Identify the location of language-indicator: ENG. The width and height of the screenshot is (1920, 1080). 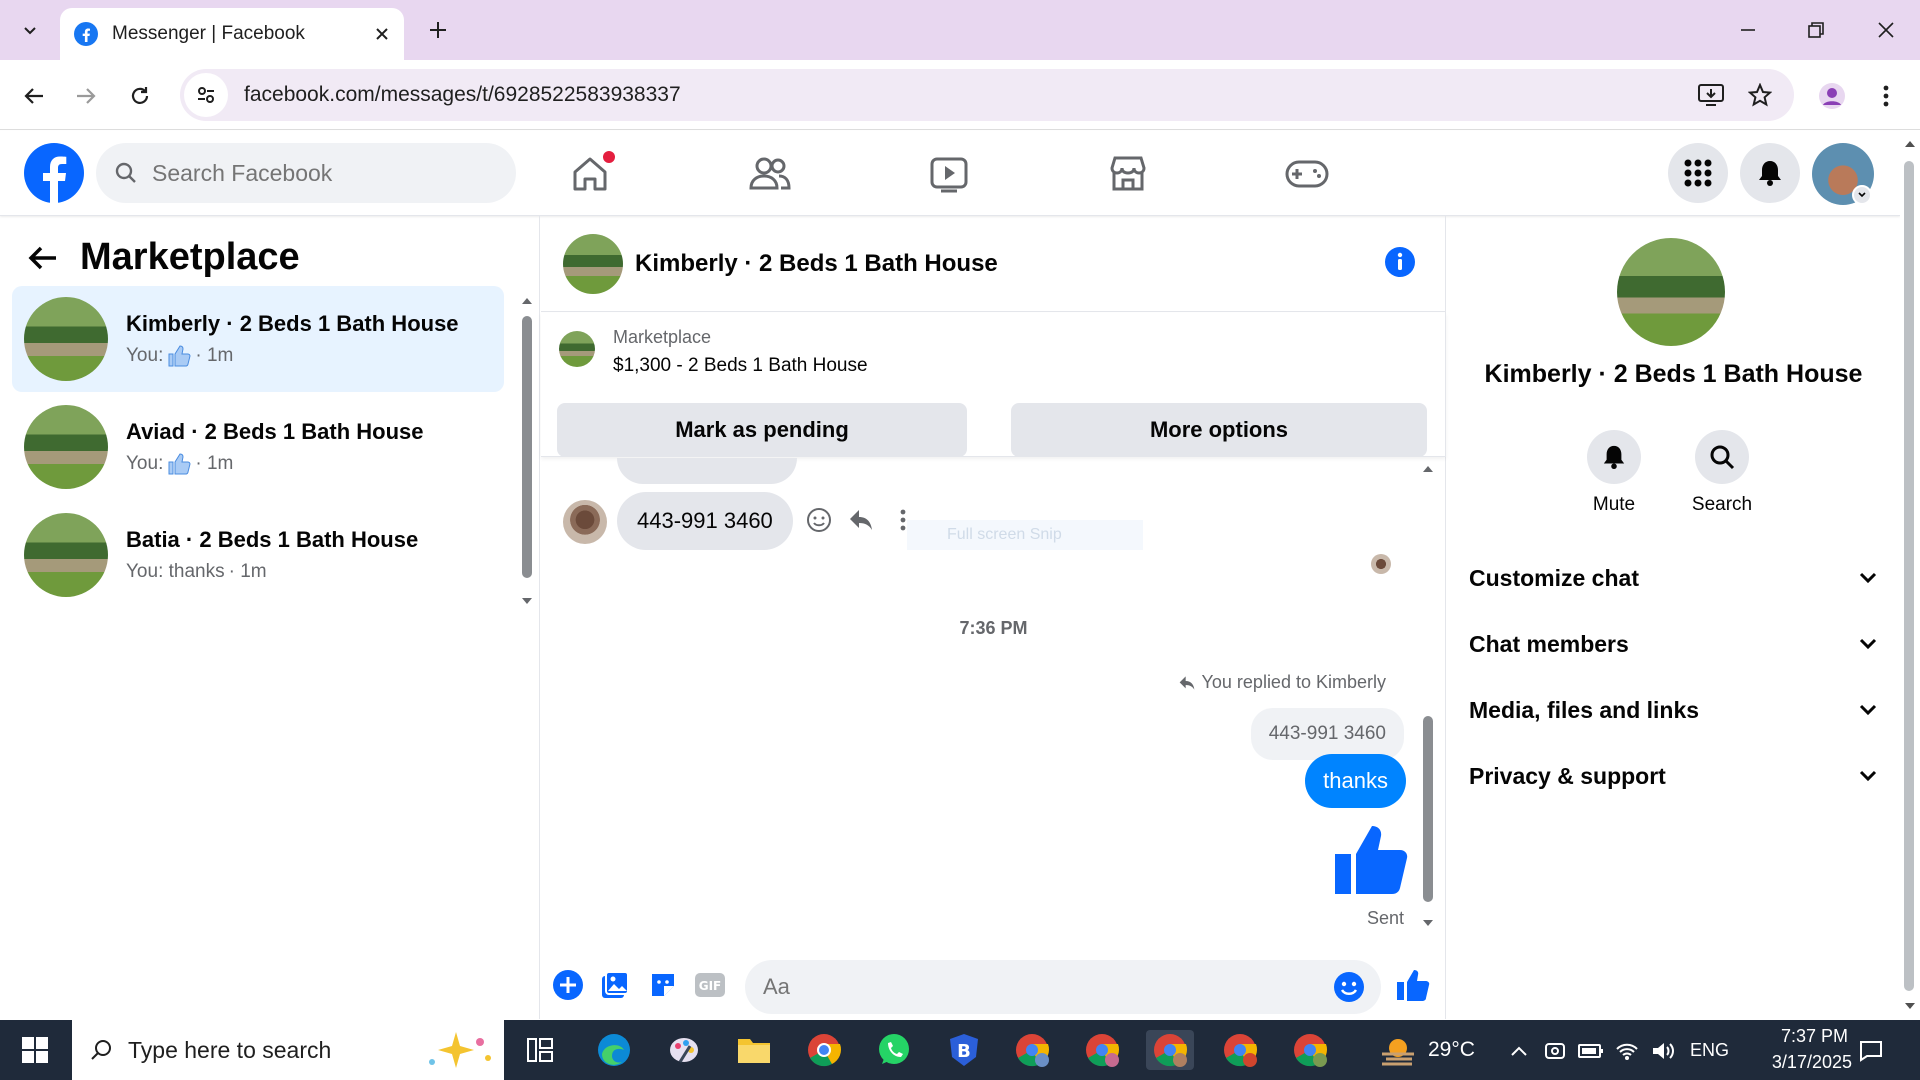
(1709, 1050).